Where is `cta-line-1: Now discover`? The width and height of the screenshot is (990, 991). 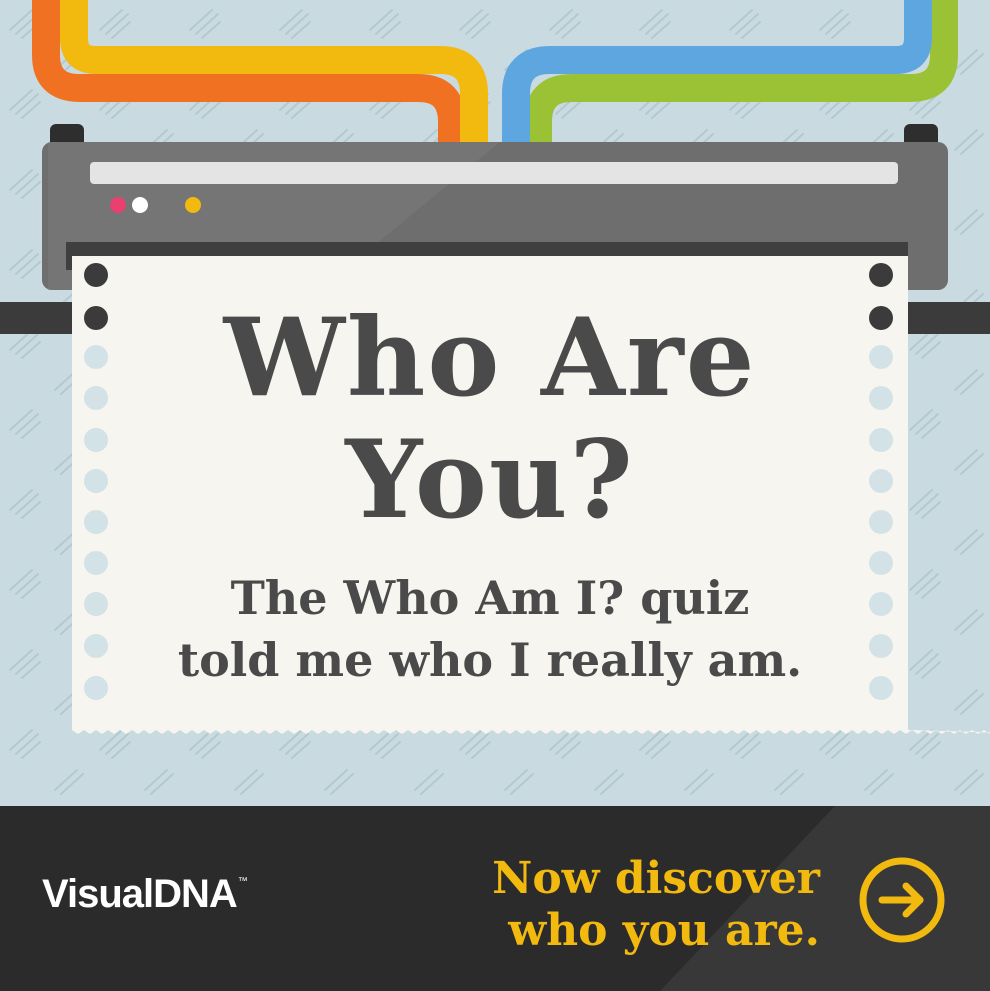
cta-line-1: Now discover is located at coordinates (656, 879).